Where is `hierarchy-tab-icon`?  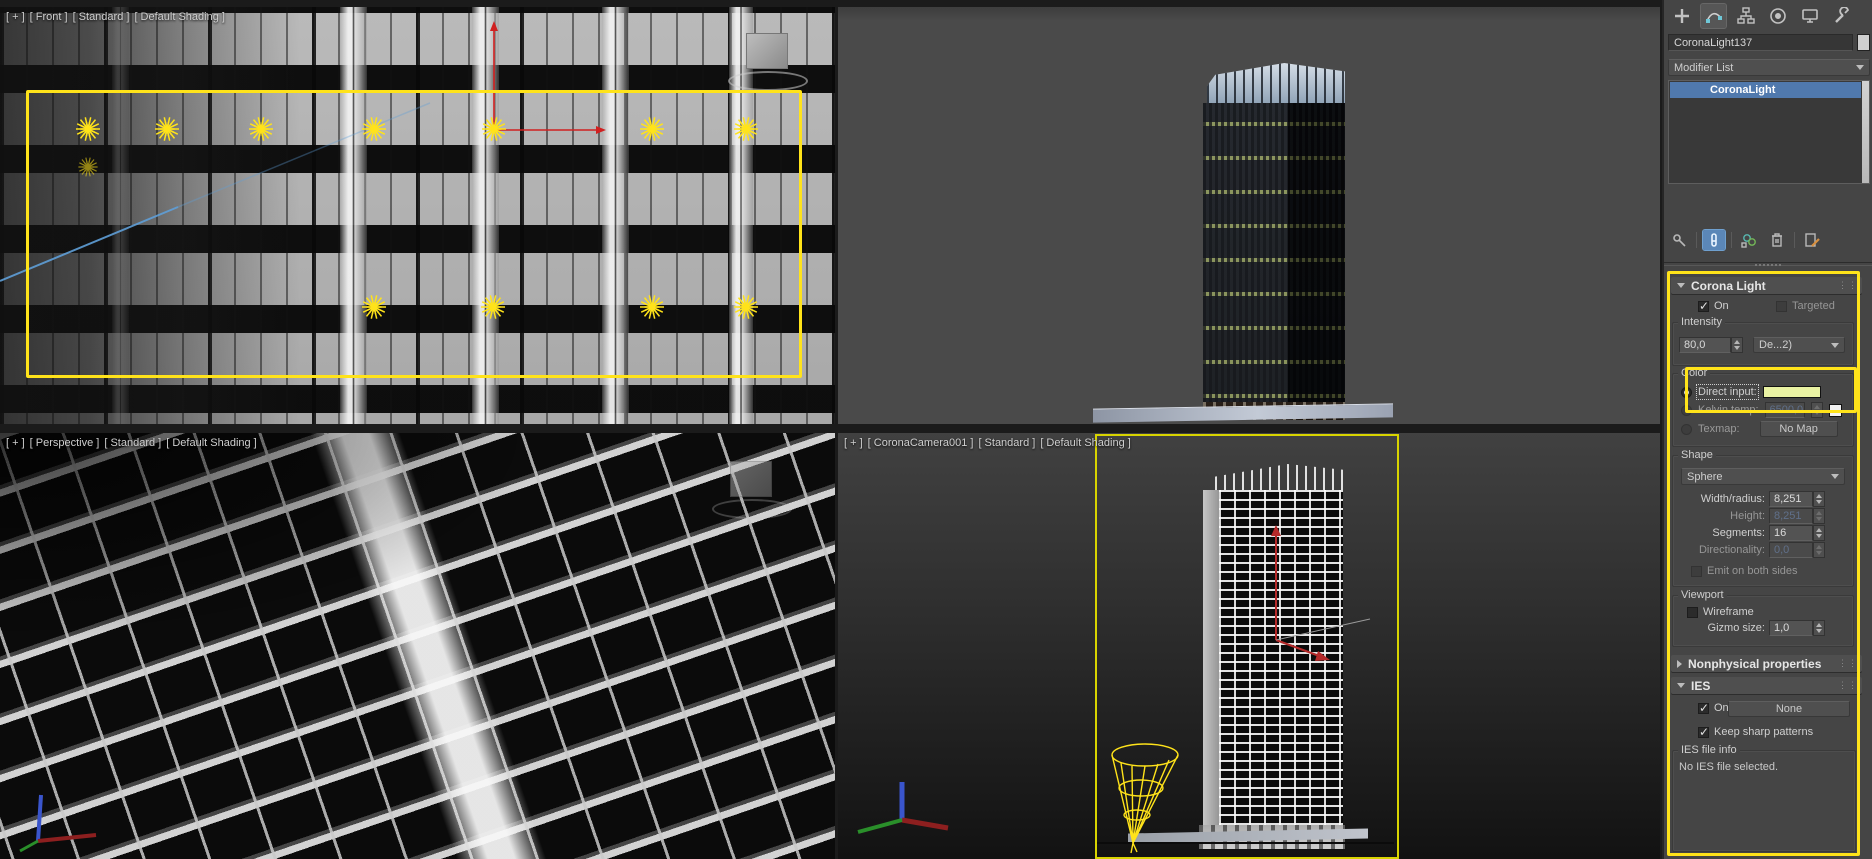
hierarchy-tab-icon is located at coordinates (1745, 16).